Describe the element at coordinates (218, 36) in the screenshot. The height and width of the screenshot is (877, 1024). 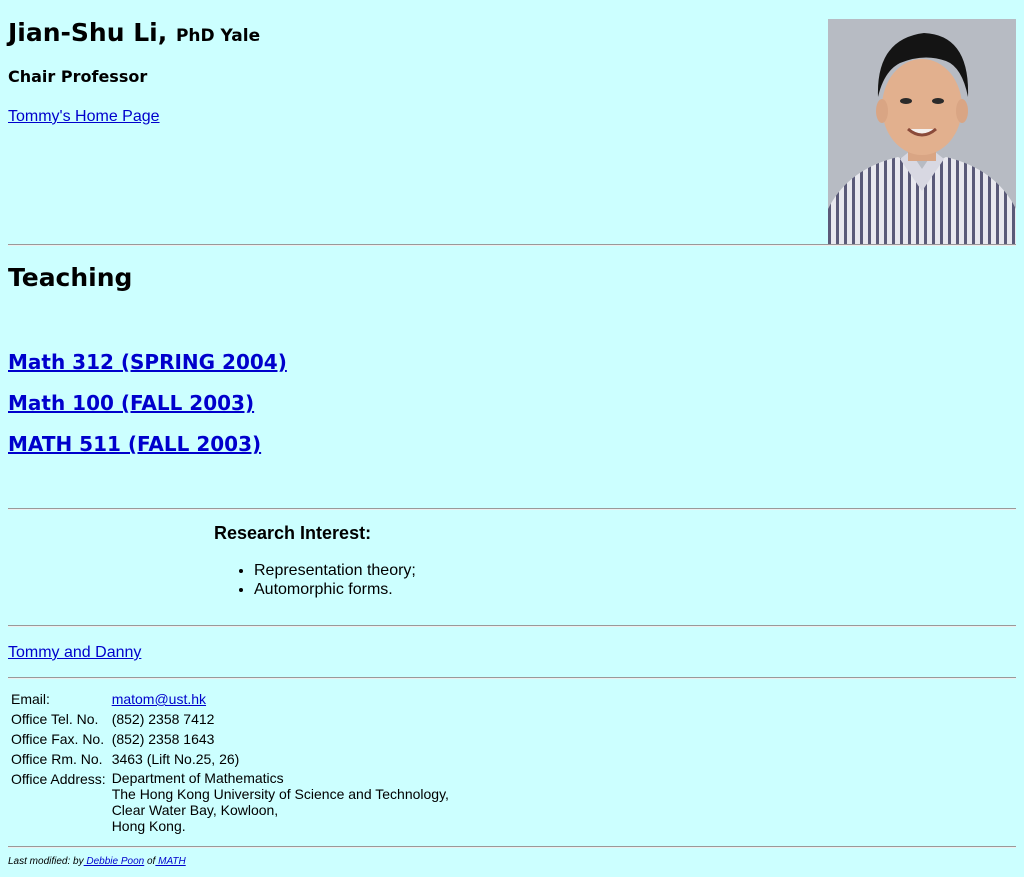
I see `degree: PhD Yale` at that location.